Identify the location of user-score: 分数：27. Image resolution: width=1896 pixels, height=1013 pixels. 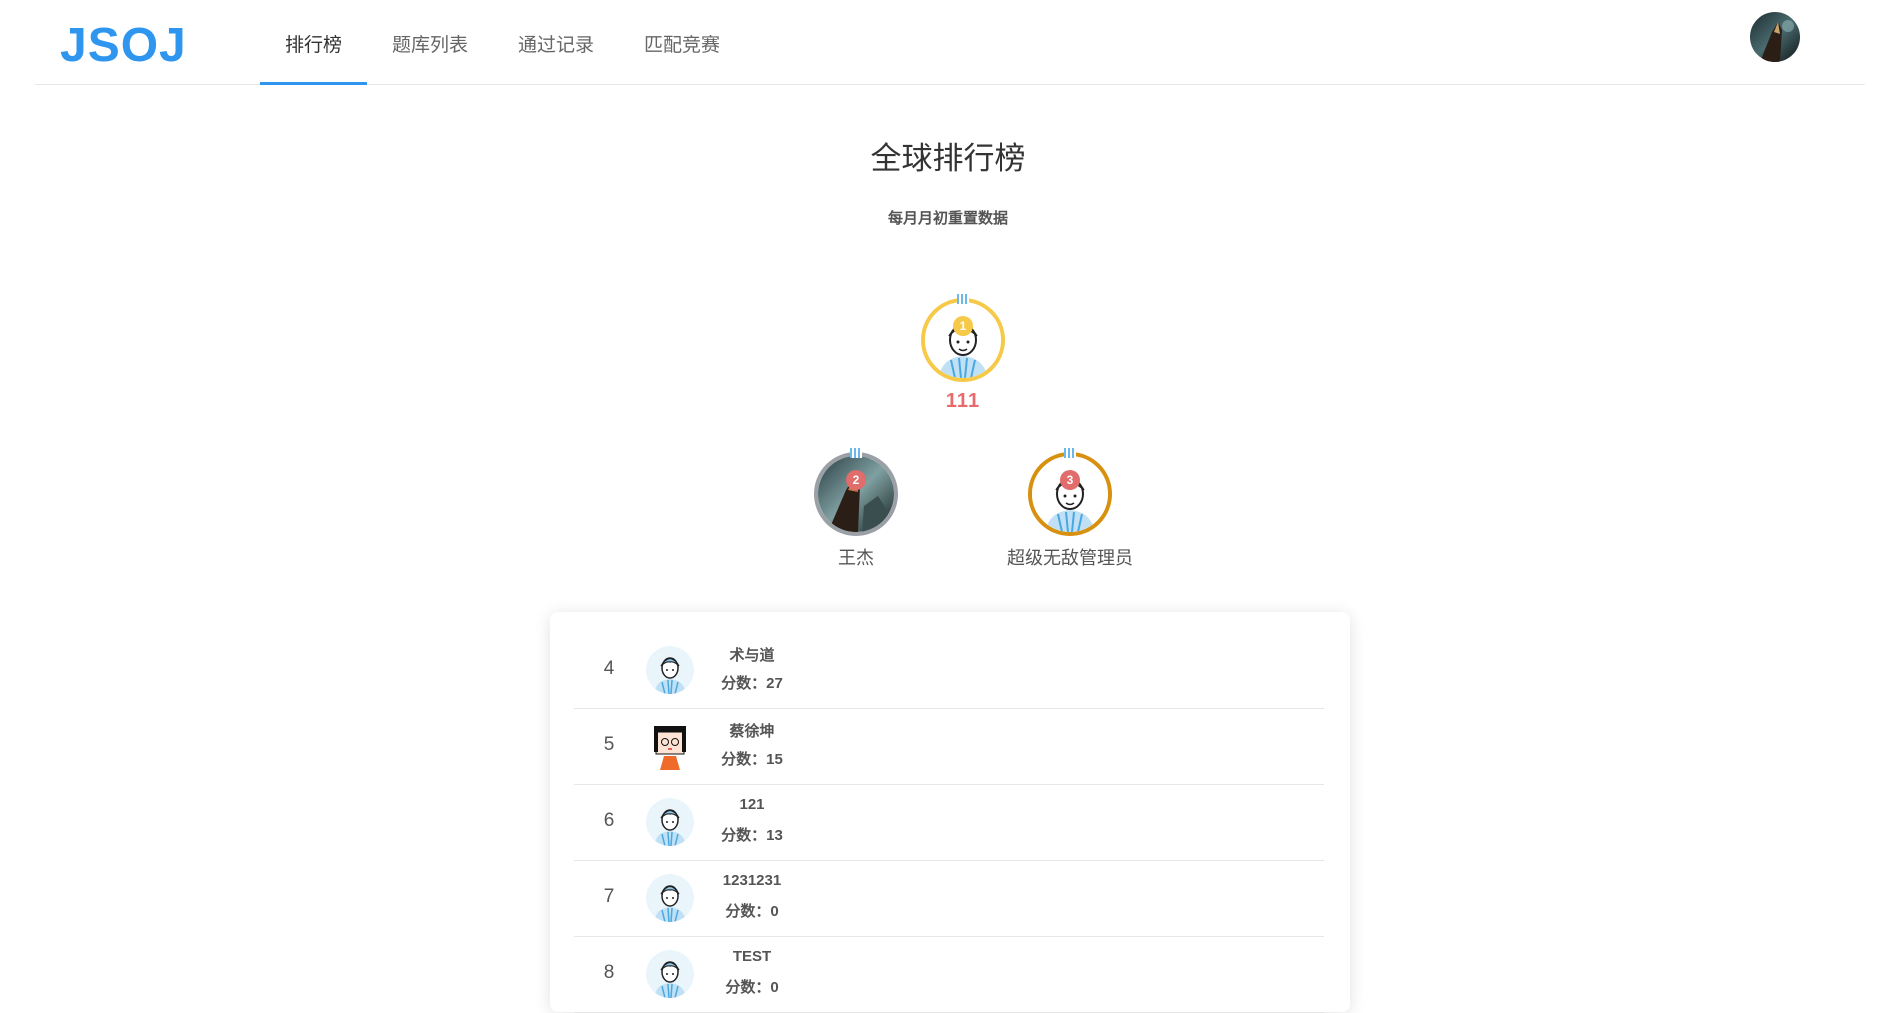
(752, 683).